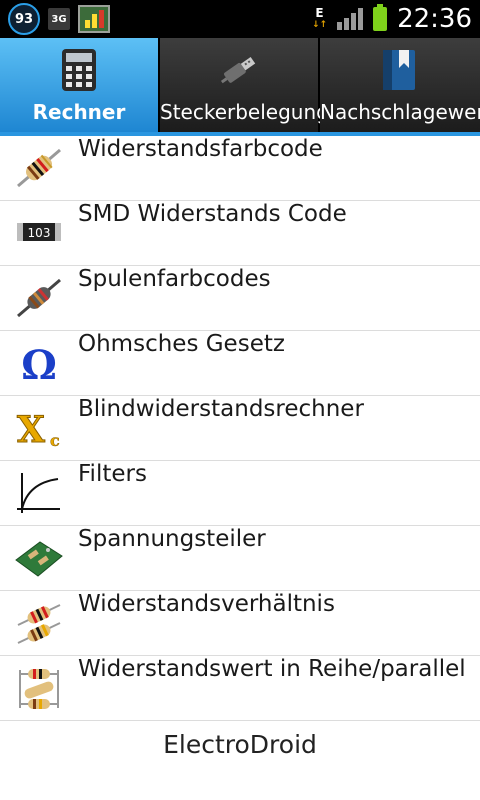 The height and width of the screenshot is (800, 480). I want to click on list-item-filters: Filters, so click(240, 493).